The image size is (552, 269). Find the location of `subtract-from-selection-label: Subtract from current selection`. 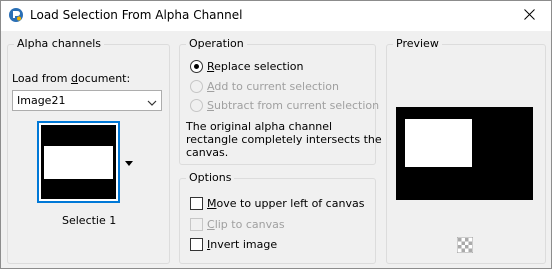

subtract-from-selection-label: Subtract from current selection is located at coordinates (293, 105).